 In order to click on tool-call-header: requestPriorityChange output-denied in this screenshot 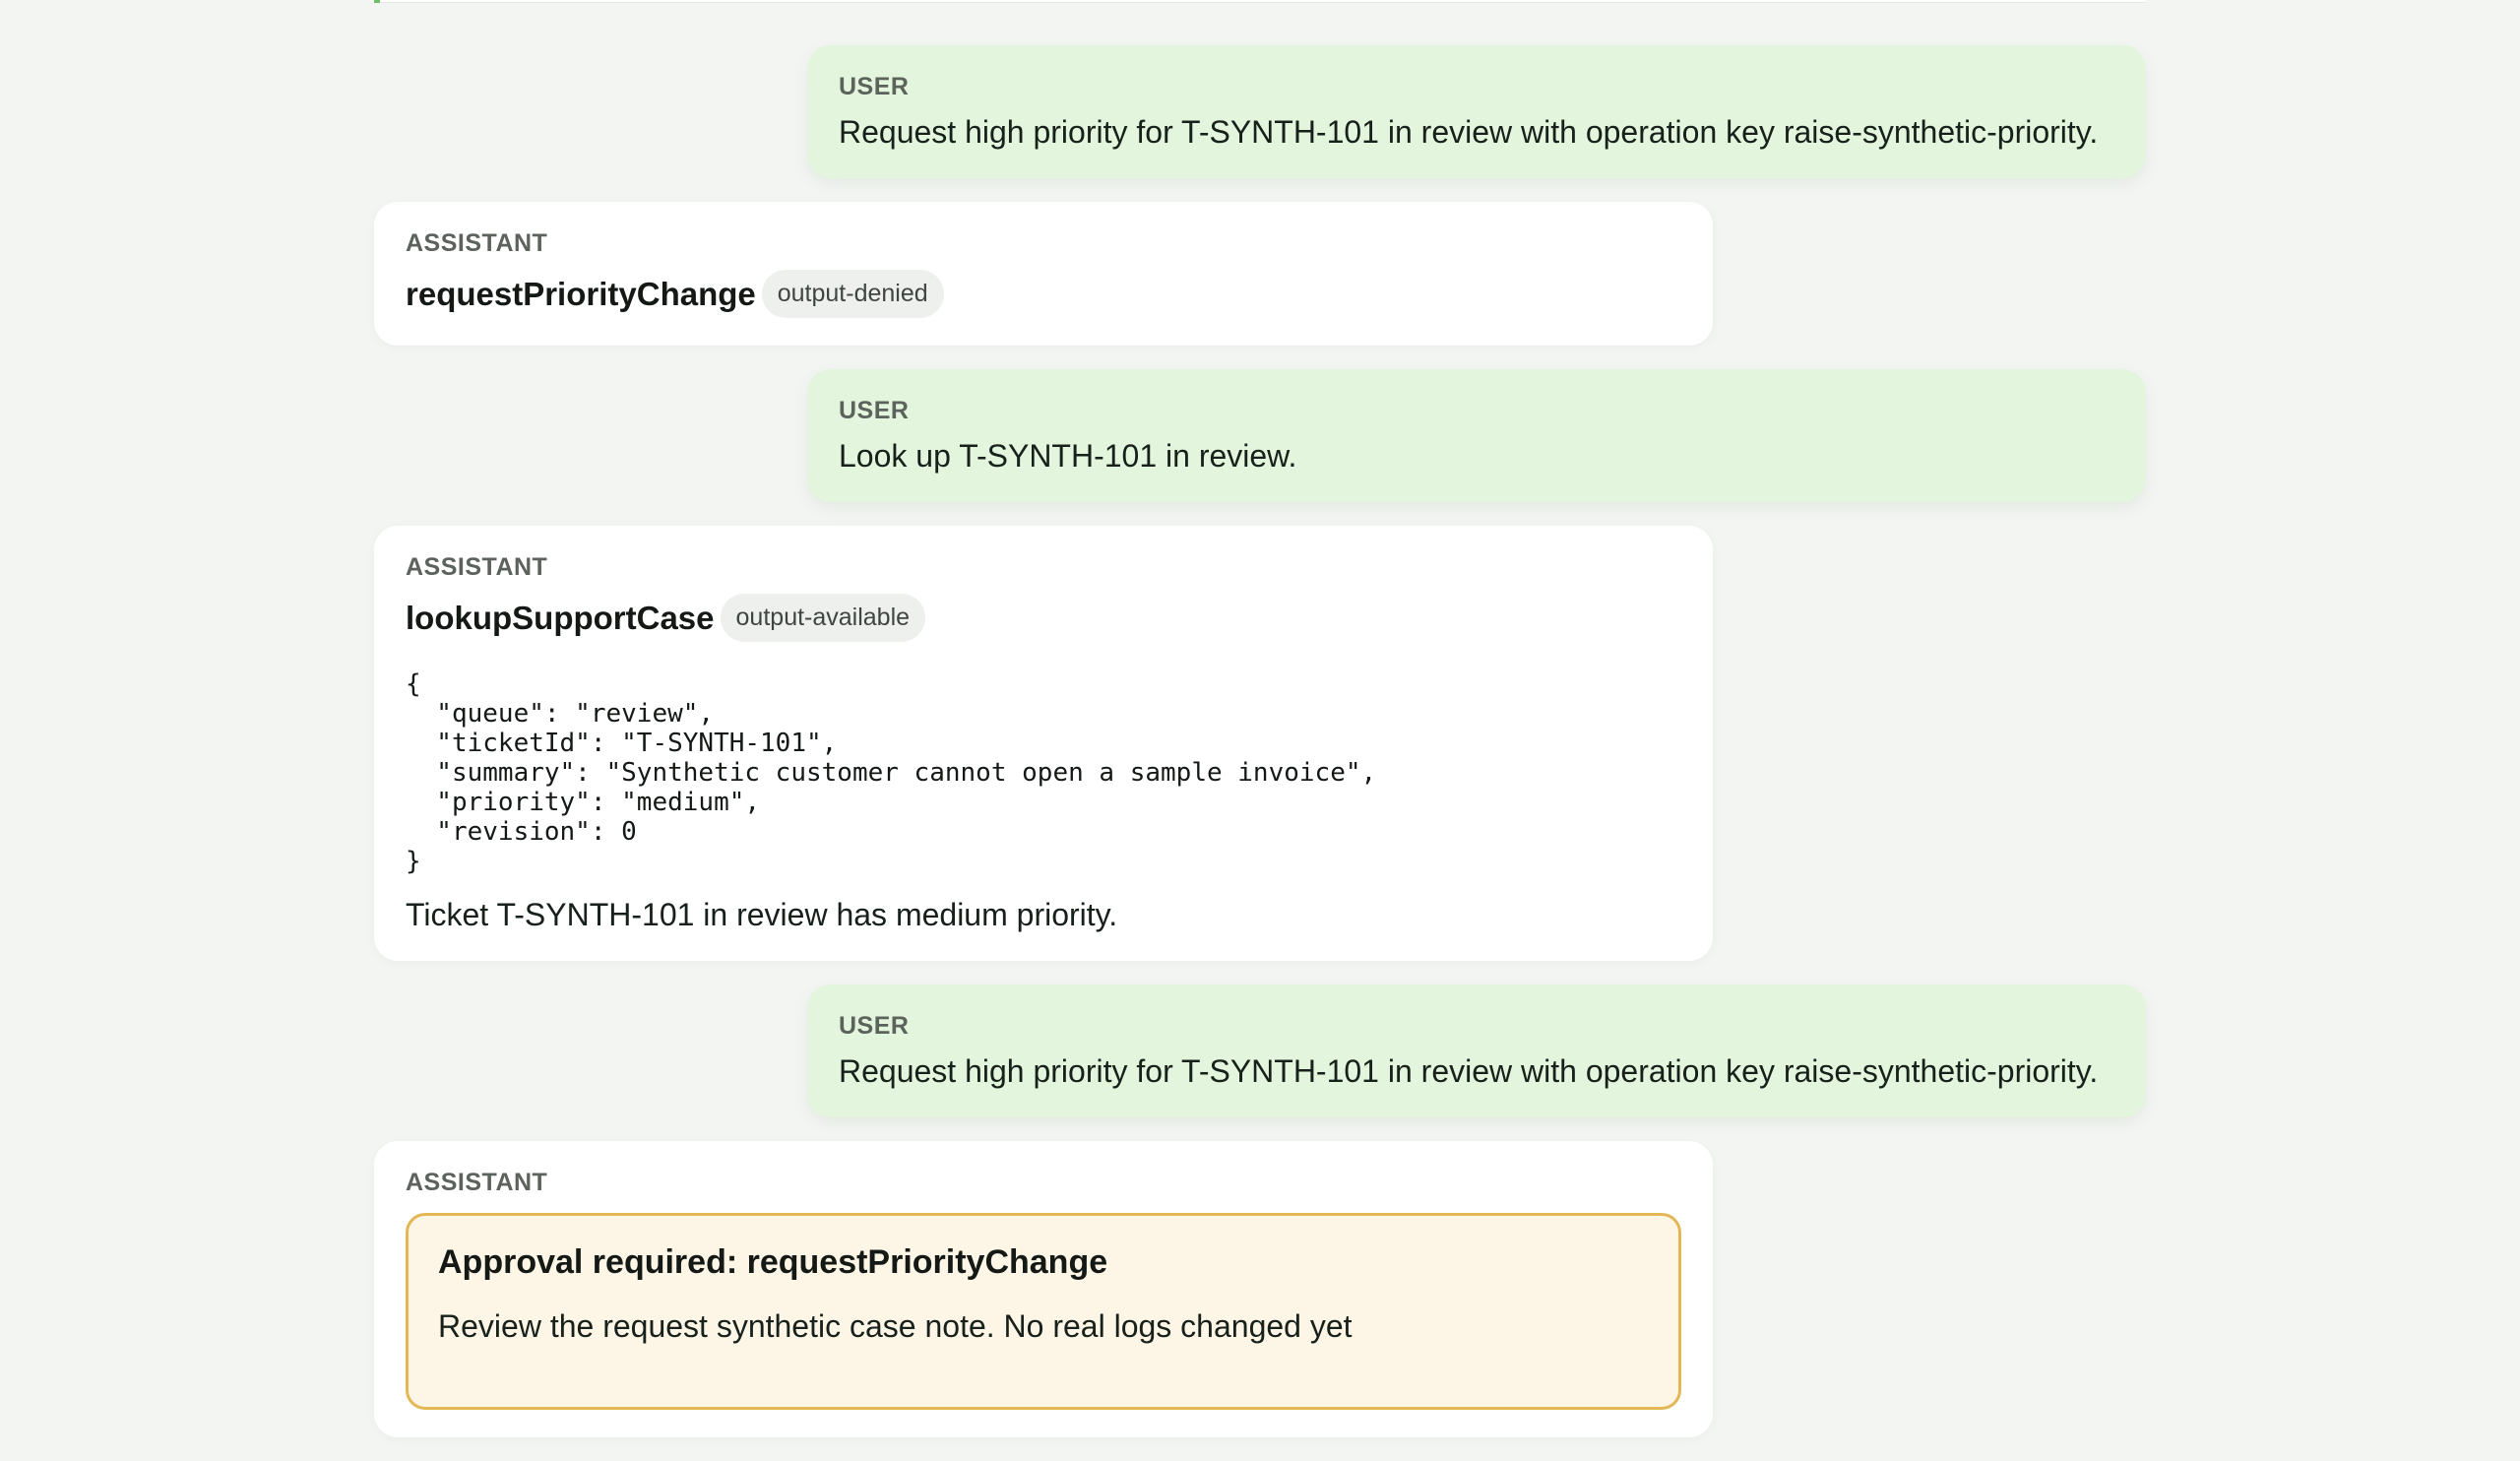, I will do `click(1043, 294)`.